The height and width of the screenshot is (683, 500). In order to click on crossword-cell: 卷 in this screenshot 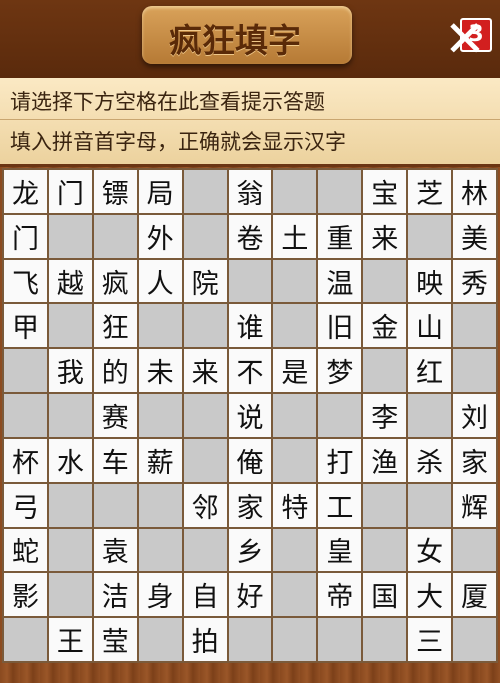, I will do `click(250, 236)`.